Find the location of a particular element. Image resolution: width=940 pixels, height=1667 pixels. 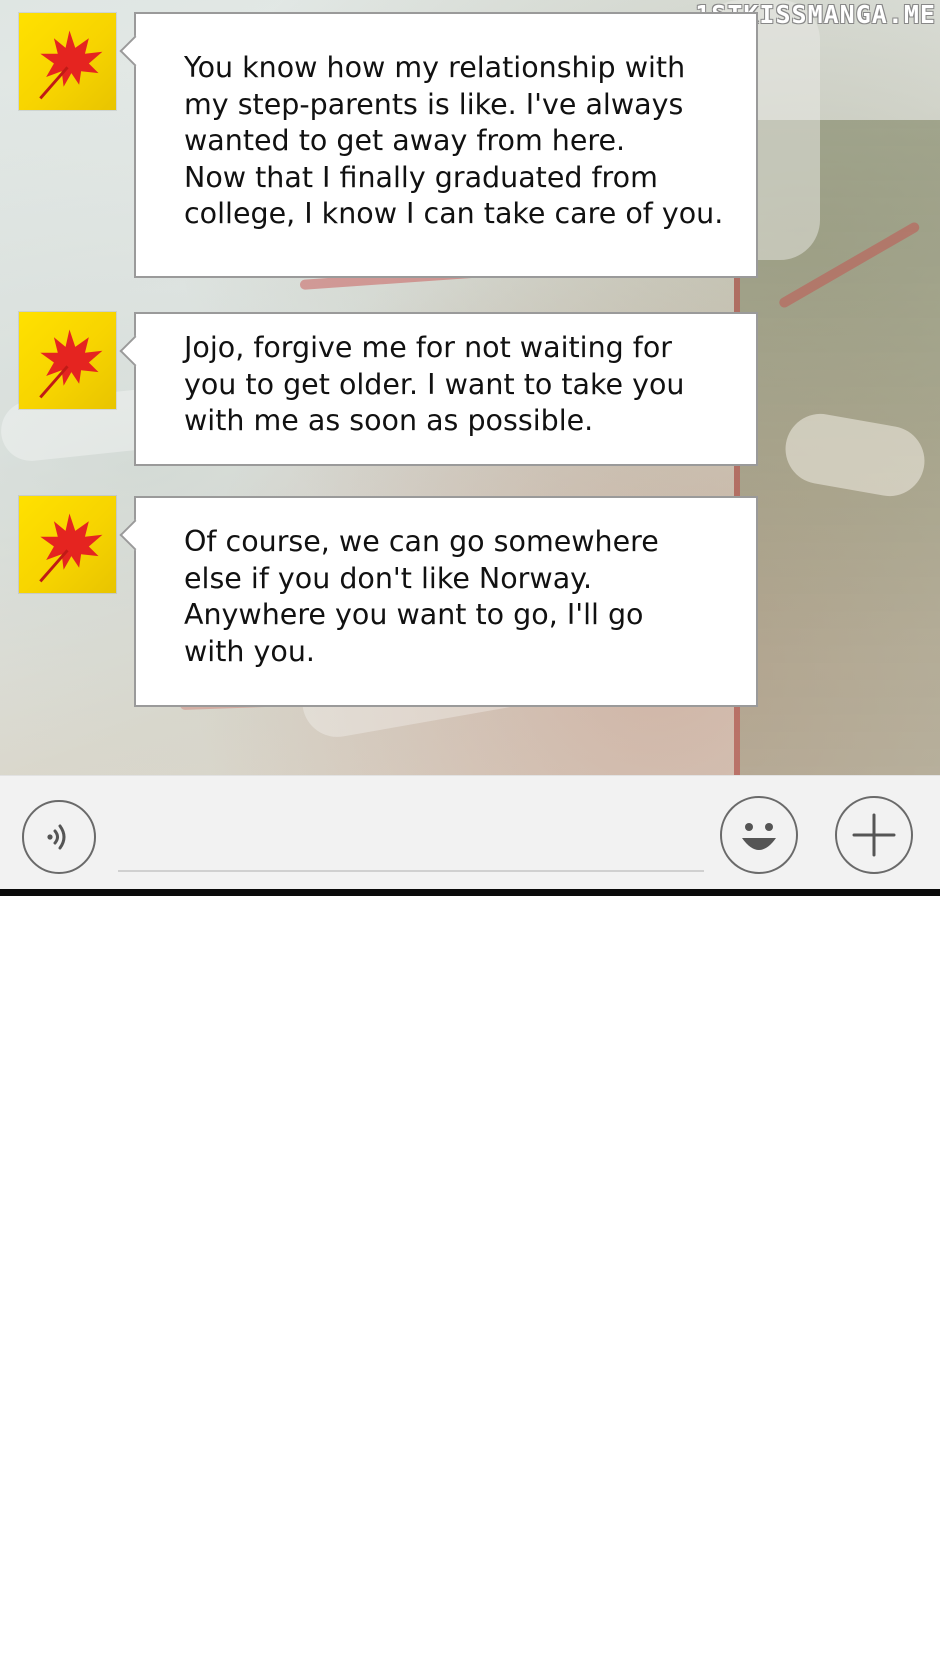

plus-icon is located at coordinates (874, 835).